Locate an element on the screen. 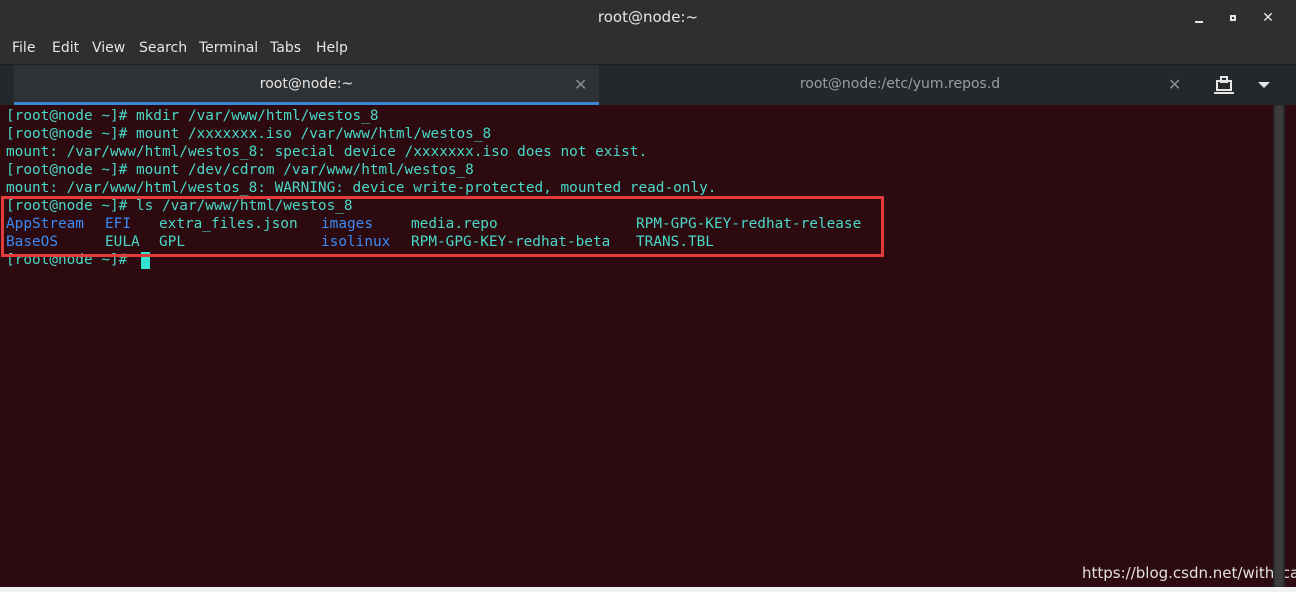 This screenshot has width=1296, height=592. tab-label: root@node:/etc/yum.repos.d is located at coordinates (900, 84).